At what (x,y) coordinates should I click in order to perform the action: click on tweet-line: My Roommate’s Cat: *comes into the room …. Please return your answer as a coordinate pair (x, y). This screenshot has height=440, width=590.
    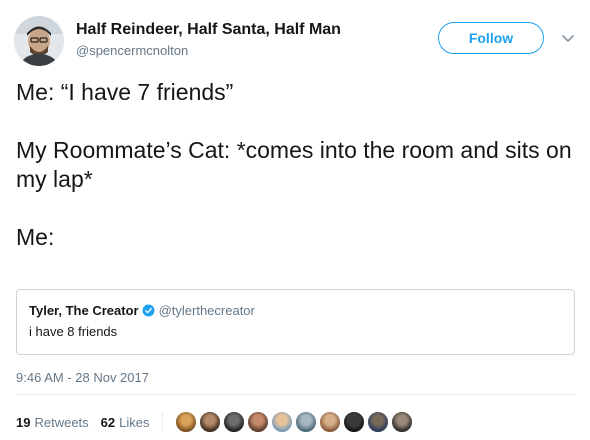
    Looking at the image, I should click on (294, 164).